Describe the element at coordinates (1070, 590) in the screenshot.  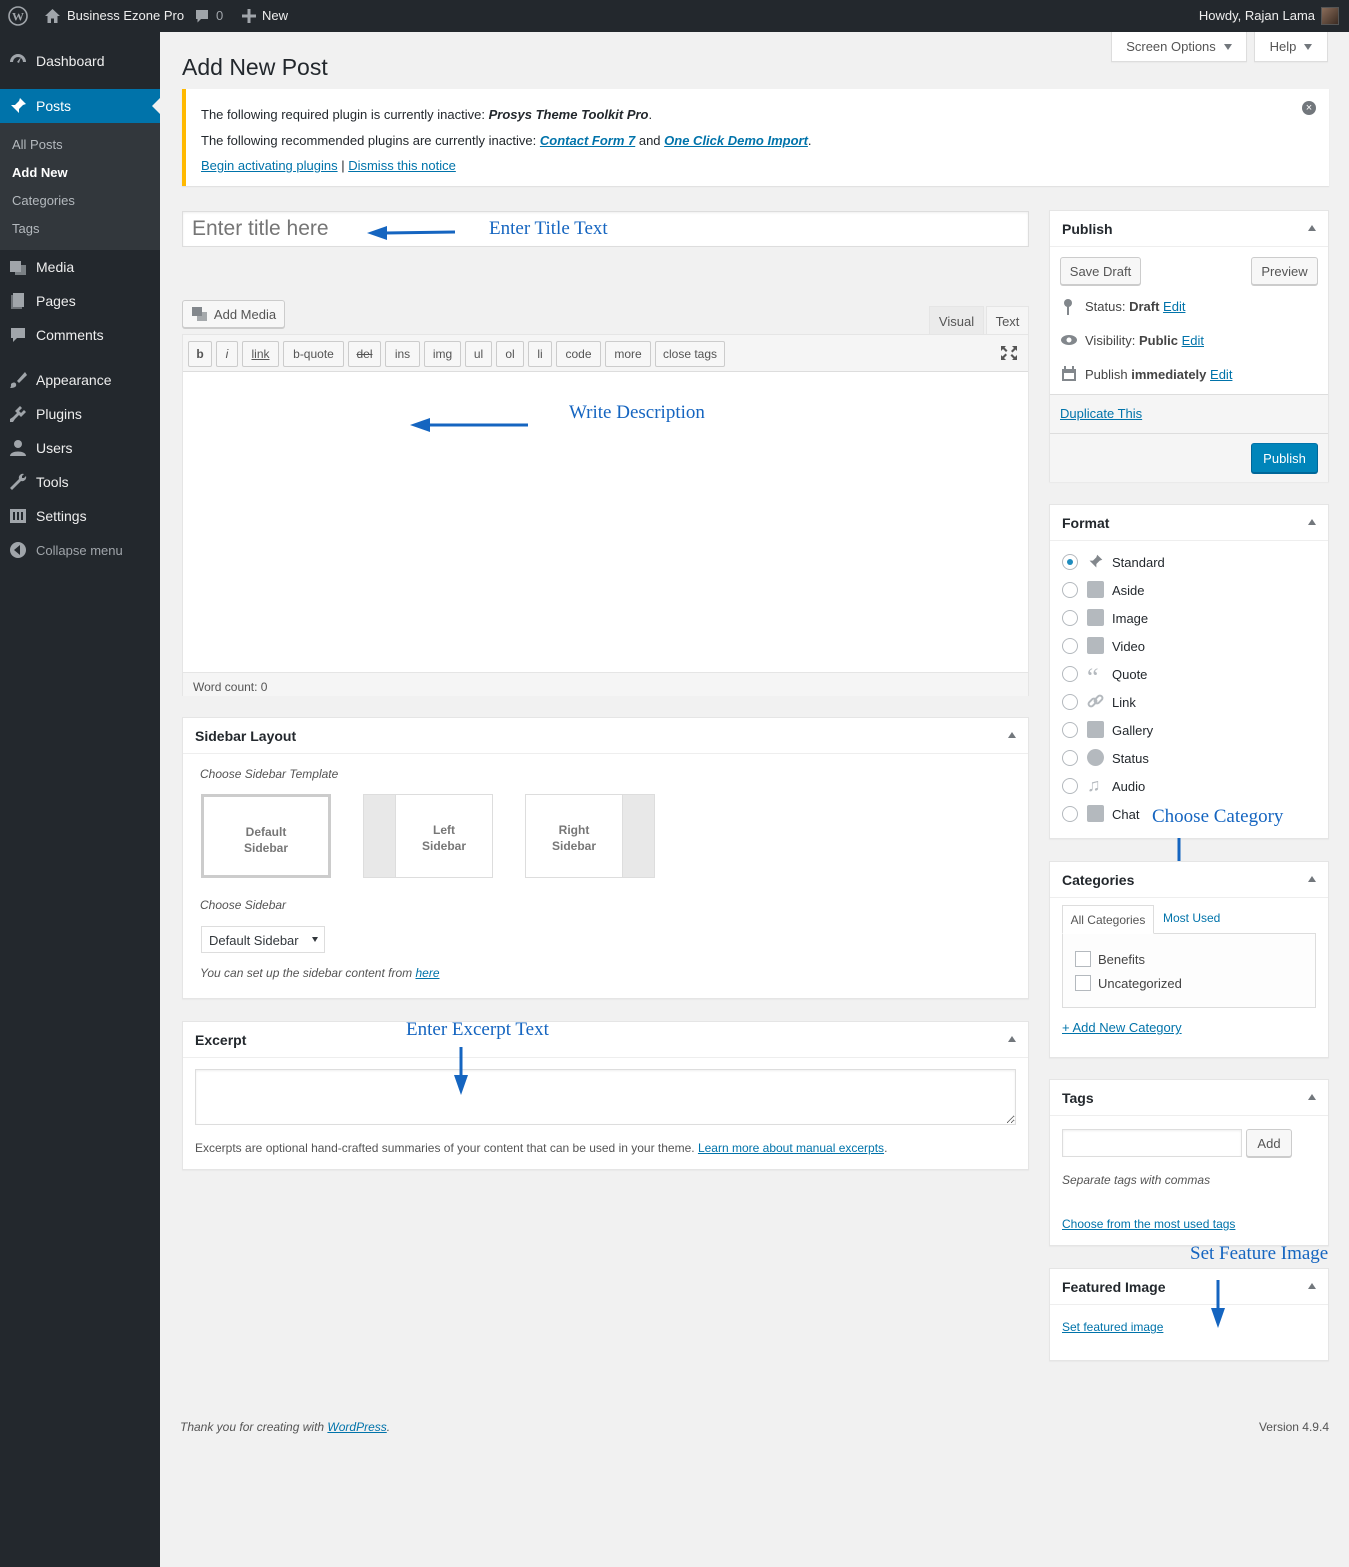
I see `format-radio-aside` at that location.